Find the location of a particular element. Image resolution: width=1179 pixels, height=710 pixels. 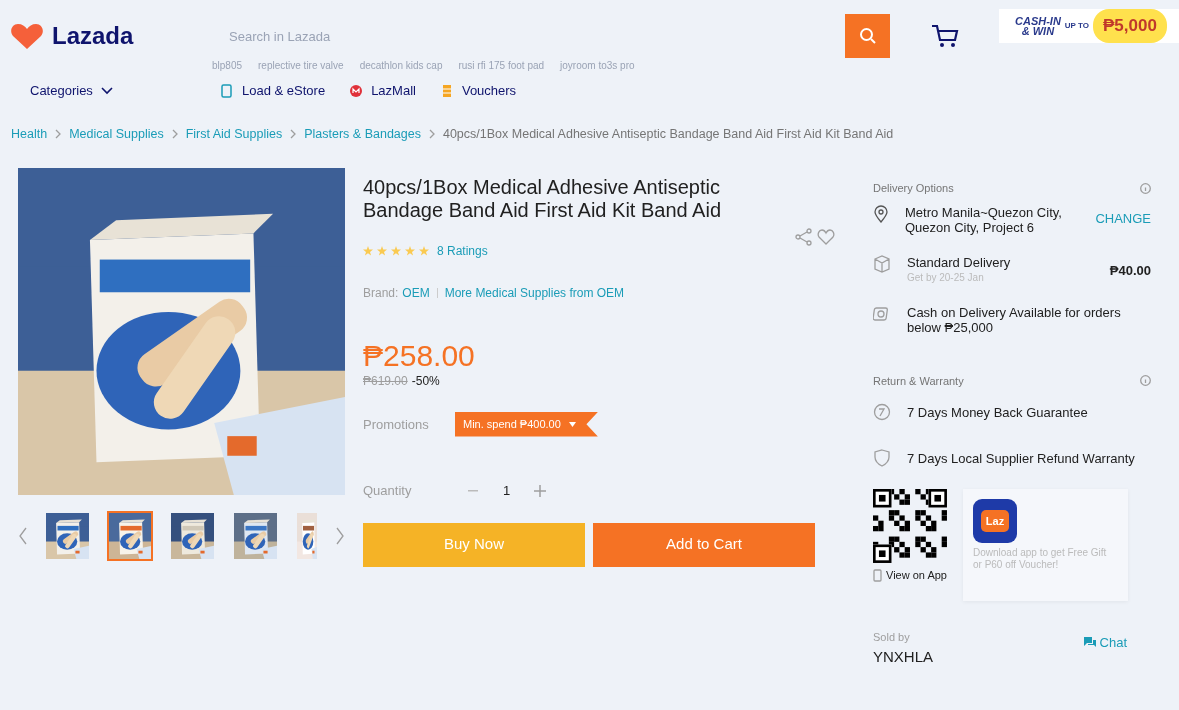

delivery-address: Metro Manila~Quezon City, Quezon City, Project 6 is located at coordinates (984, 219).